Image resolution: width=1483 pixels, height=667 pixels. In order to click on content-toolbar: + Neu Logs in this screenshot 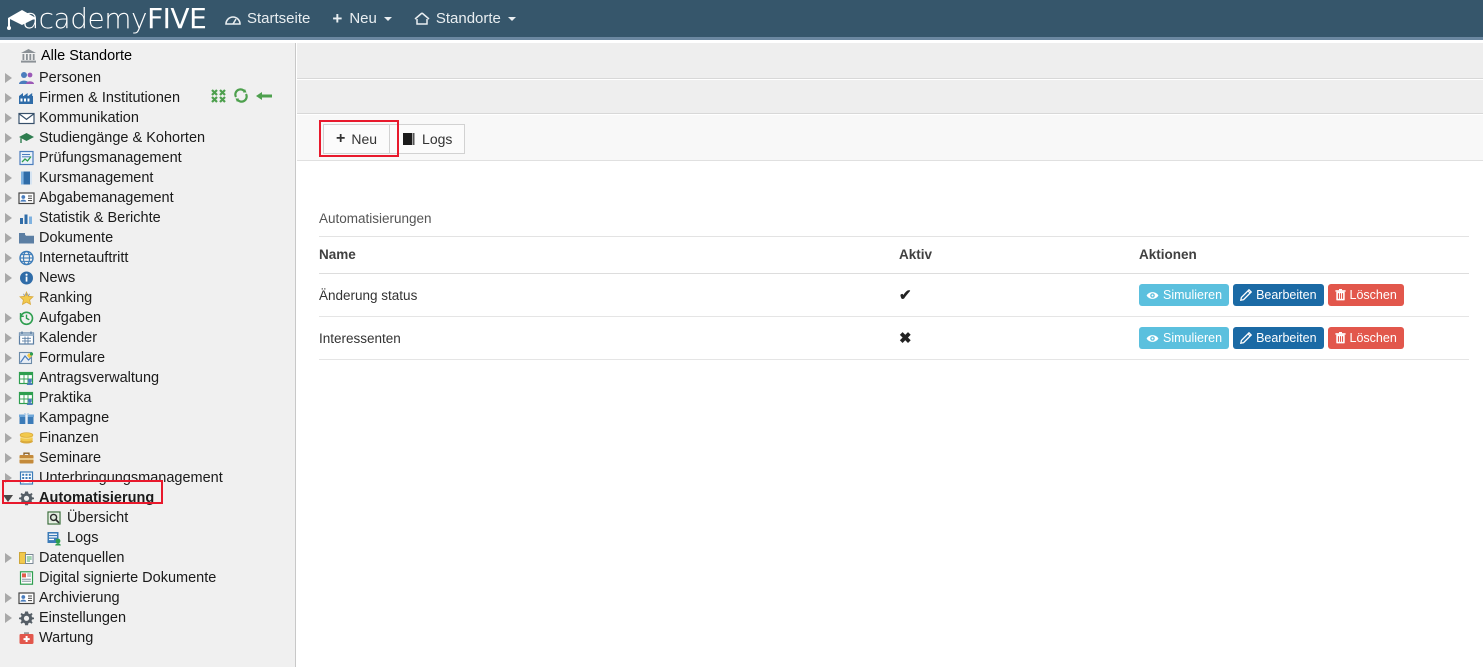, I will do `click(890, 138)`.